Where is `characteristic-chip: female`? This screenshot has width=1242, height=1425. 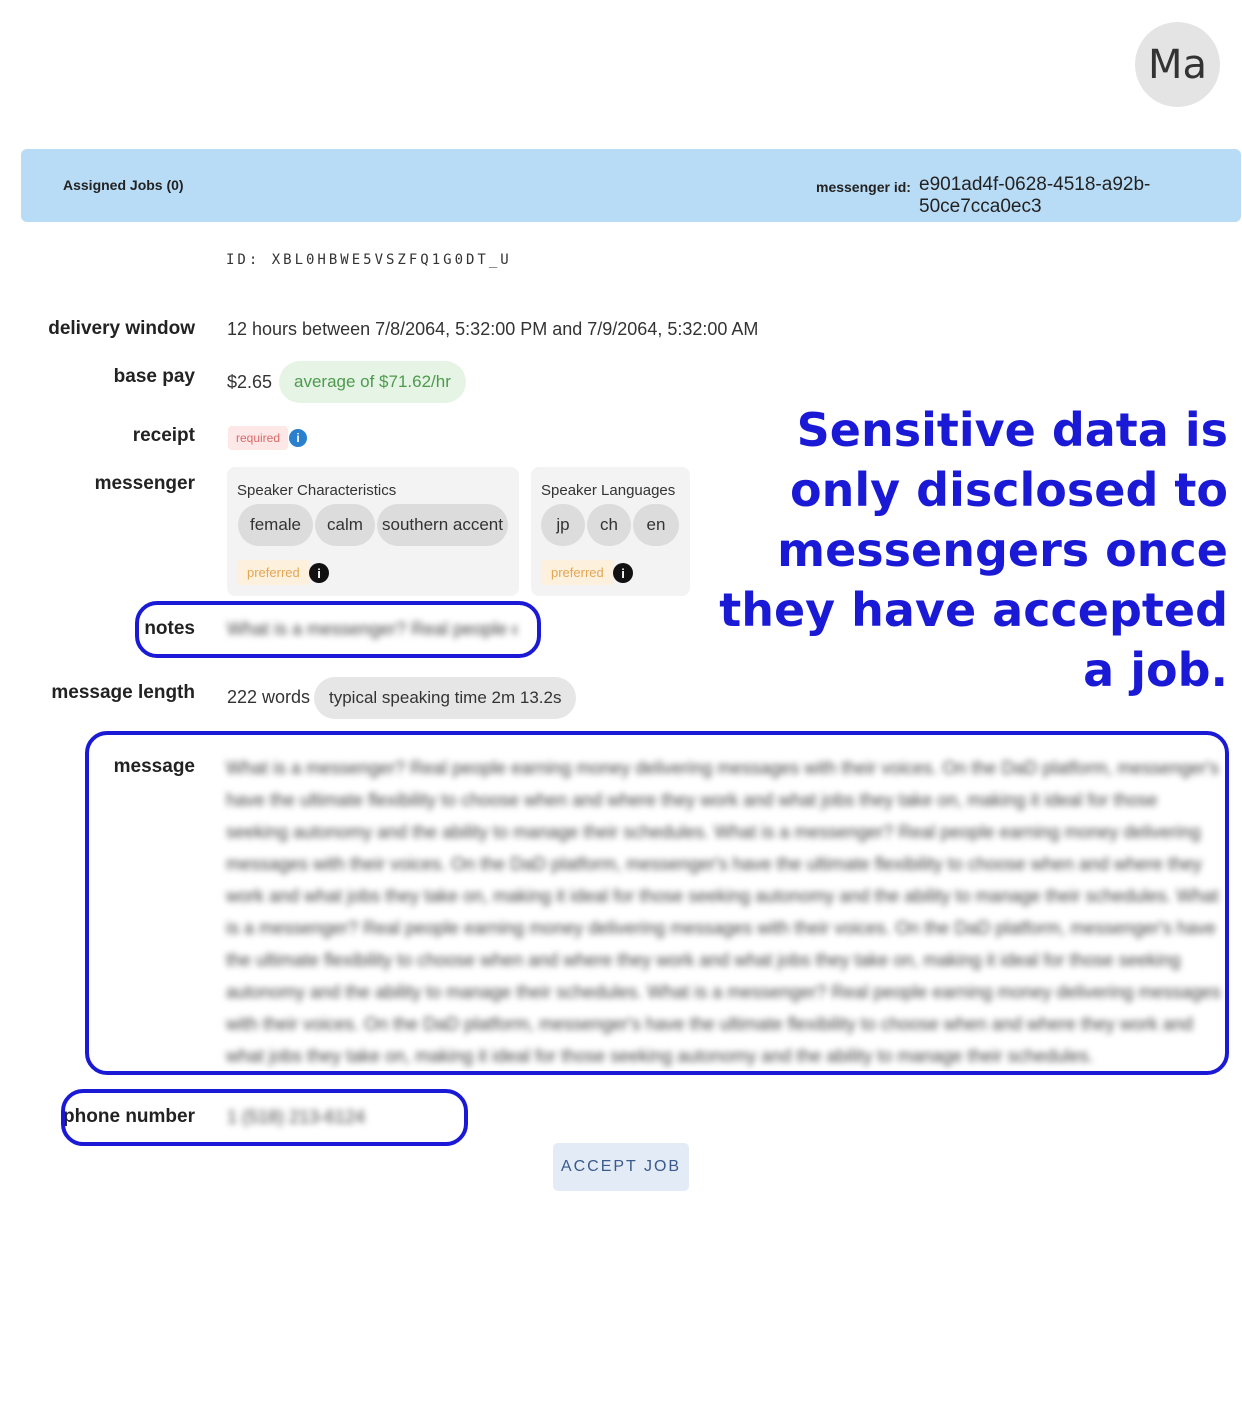
characteristic-chip: female is located at coordinates (275, 525).